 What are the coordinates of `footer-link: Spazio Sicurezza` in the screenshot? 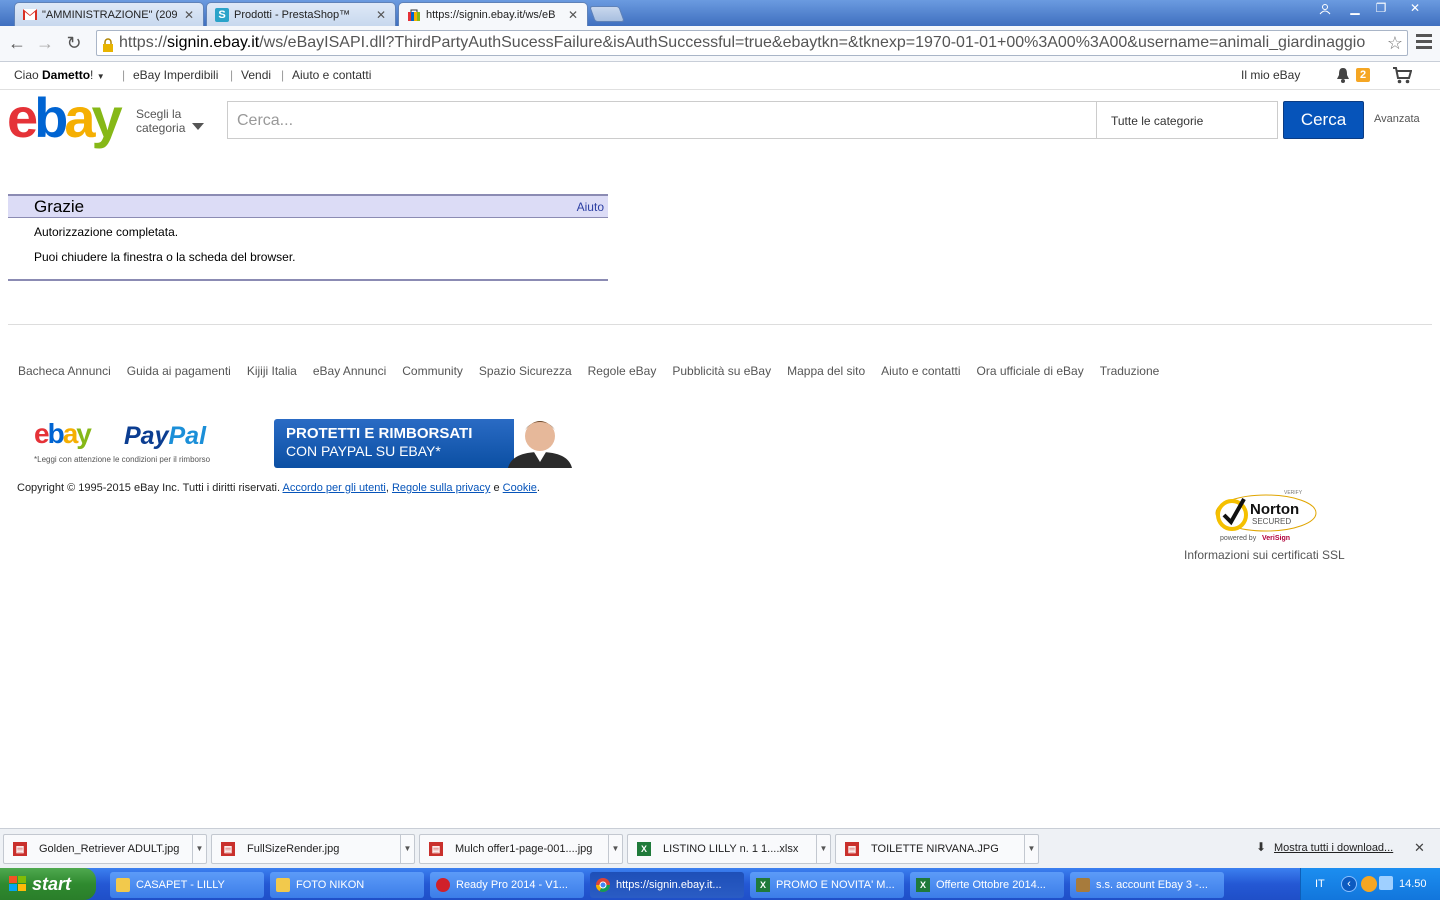 It's located at (525, 371).